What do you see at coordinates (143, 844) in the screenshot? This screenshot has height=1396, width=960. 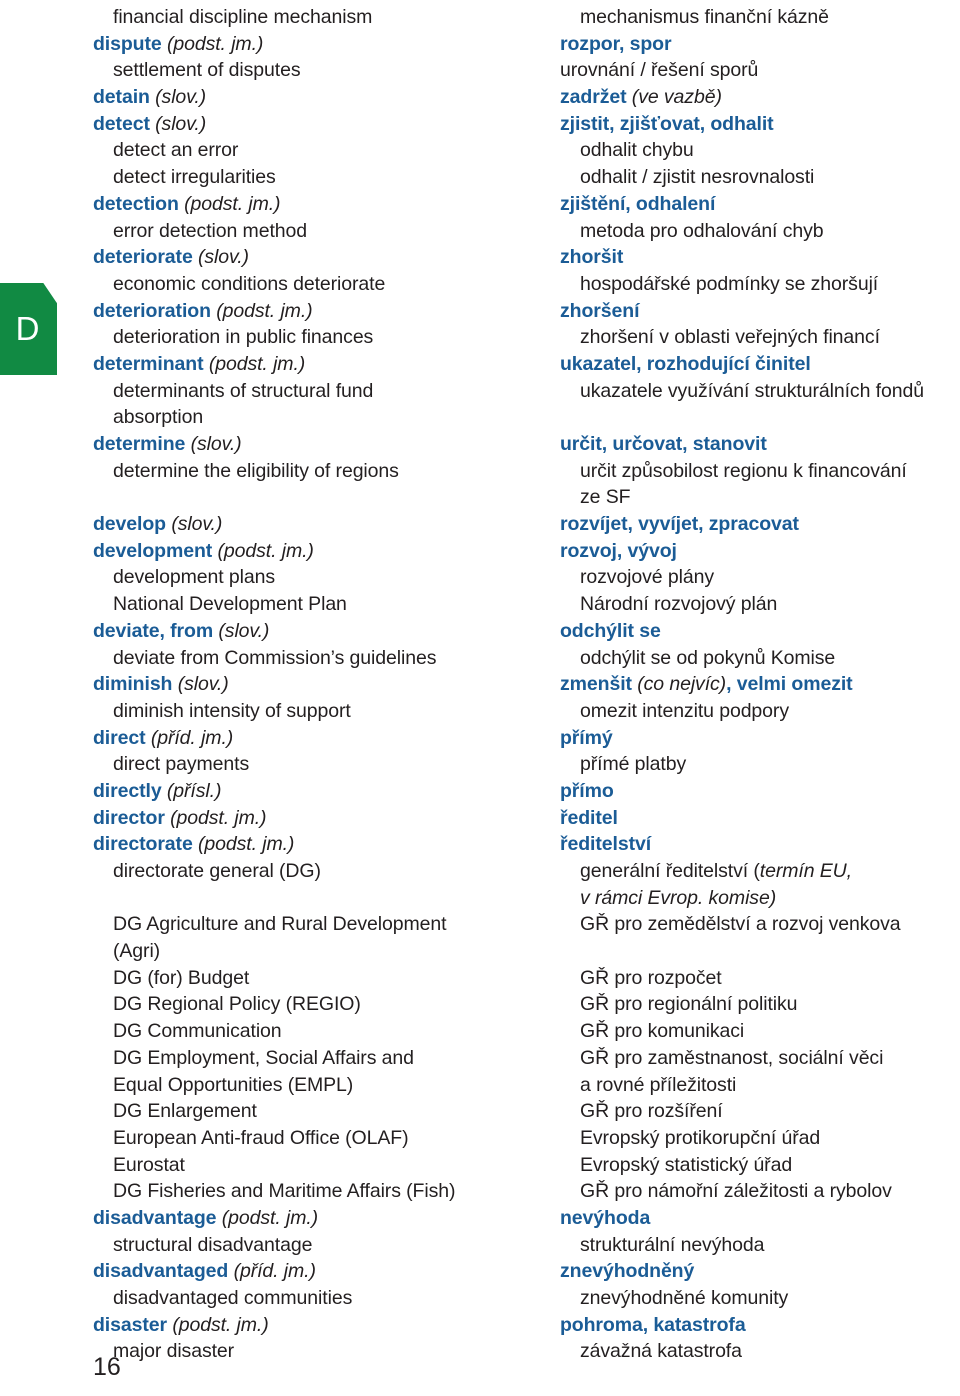 I see `headword: directorate` at bounding box center [143, 844].